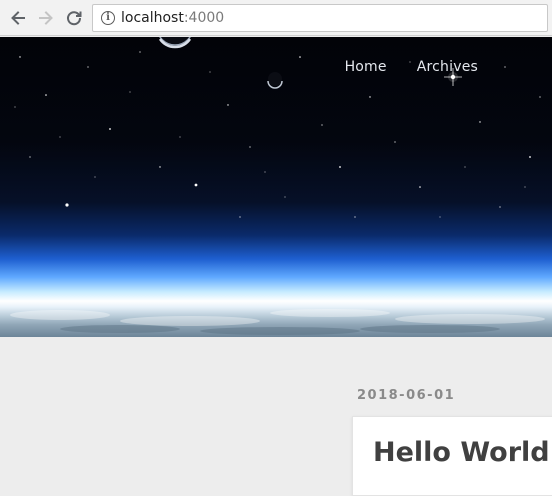 Image resolution: width=552 pixels, height=496 pixels. What do you see at coordinates (447, 67) in the screenshot?
I see `nav-link-archives: Archives` at bounding box center [447, 67].